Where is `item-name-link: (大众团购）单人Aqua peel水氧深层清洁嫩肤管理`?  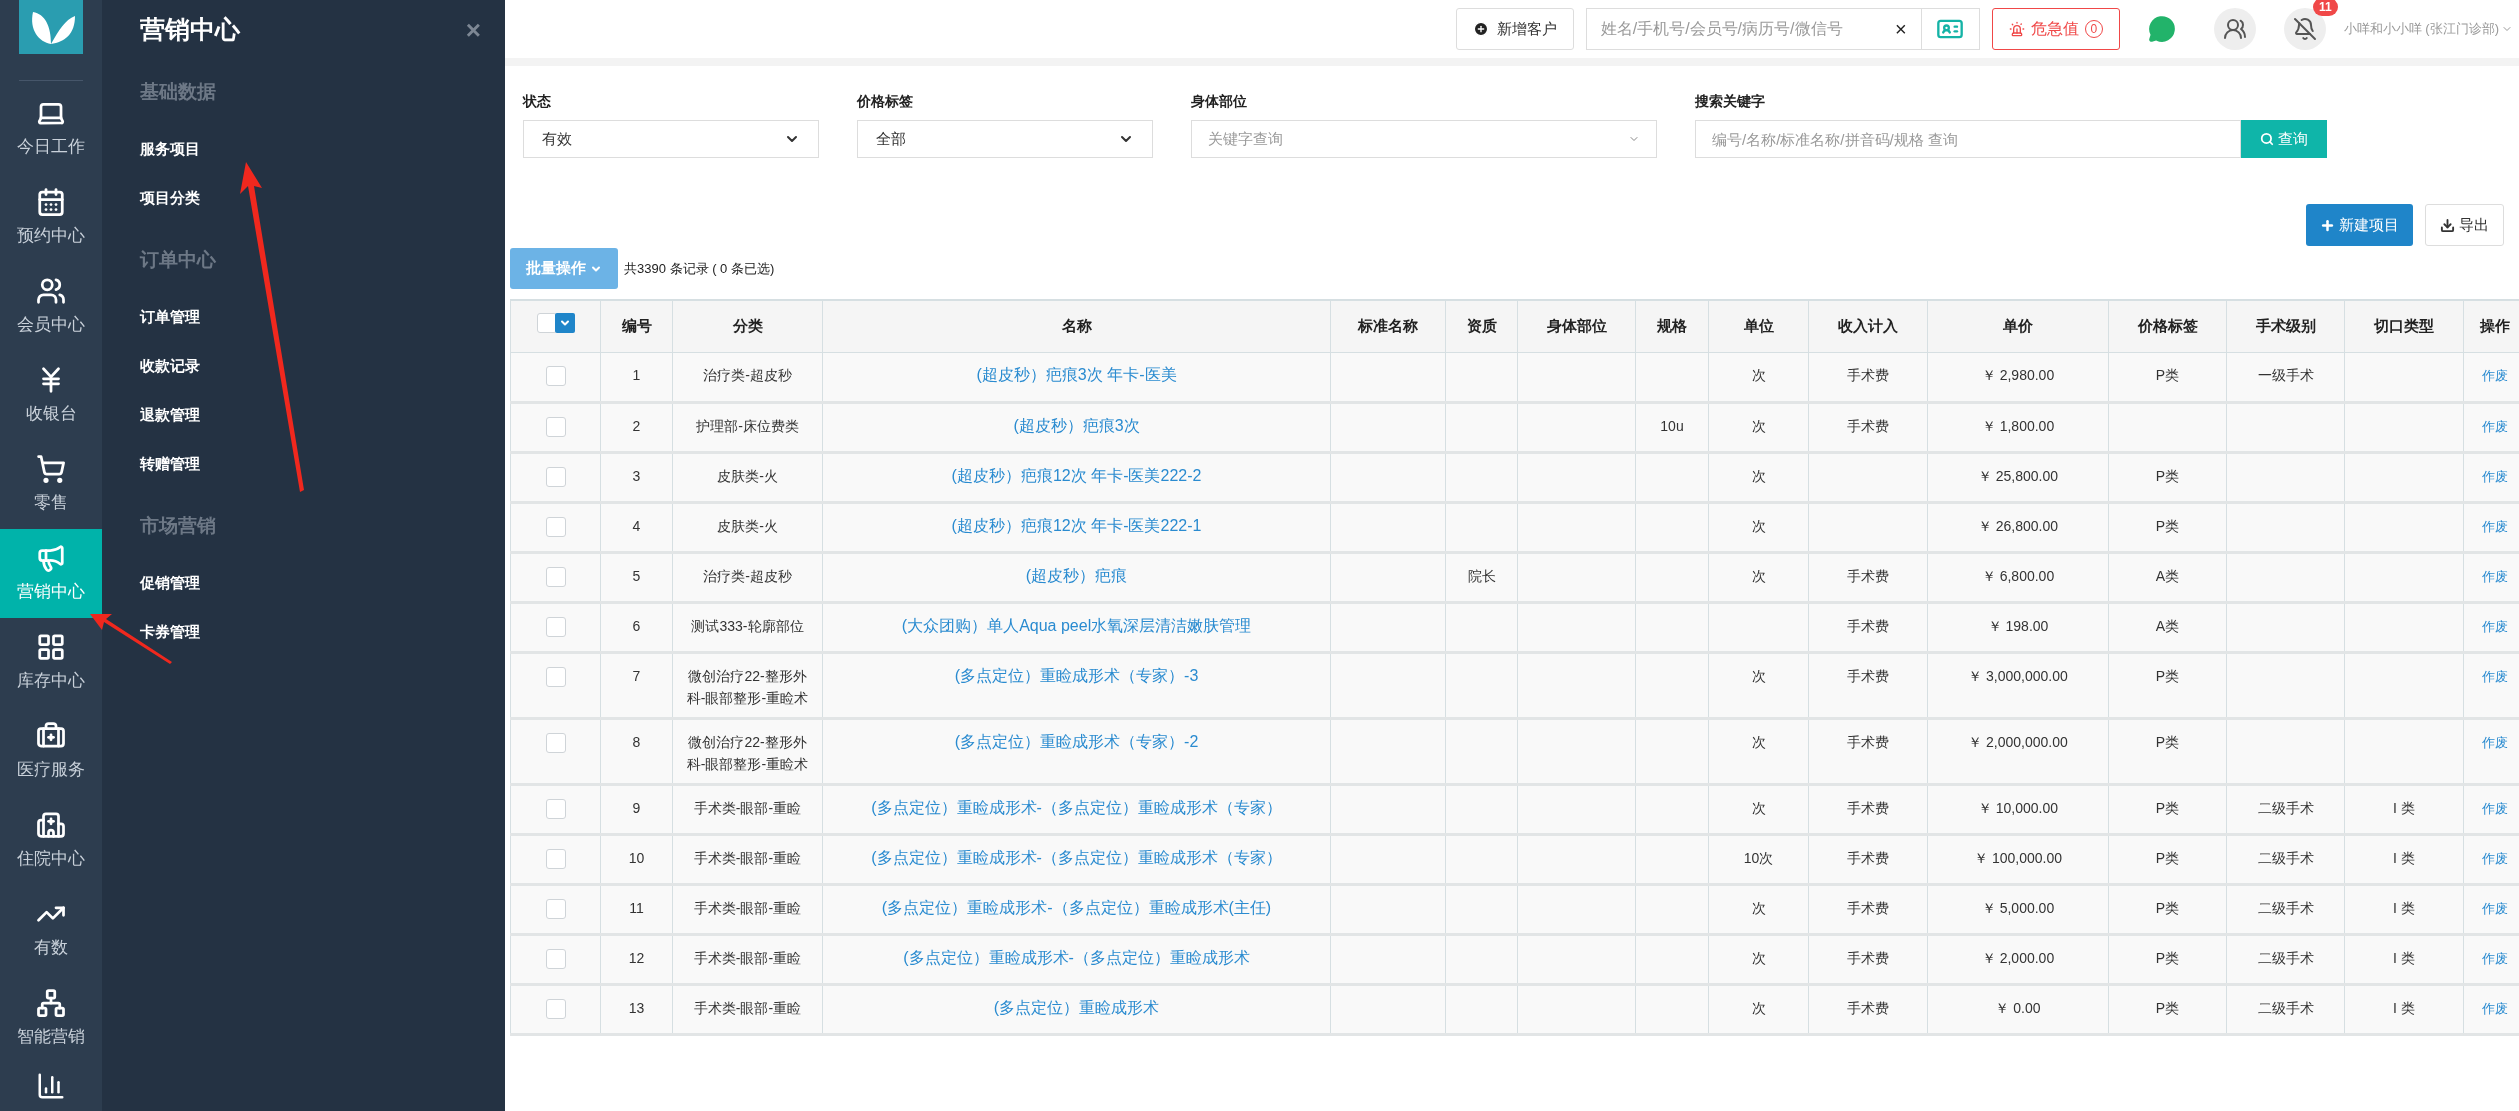
item-name-link: (大众团购）单人Aqua peel水氧深层清洁嫩肤管理 is located at coordinates (1076, 625).